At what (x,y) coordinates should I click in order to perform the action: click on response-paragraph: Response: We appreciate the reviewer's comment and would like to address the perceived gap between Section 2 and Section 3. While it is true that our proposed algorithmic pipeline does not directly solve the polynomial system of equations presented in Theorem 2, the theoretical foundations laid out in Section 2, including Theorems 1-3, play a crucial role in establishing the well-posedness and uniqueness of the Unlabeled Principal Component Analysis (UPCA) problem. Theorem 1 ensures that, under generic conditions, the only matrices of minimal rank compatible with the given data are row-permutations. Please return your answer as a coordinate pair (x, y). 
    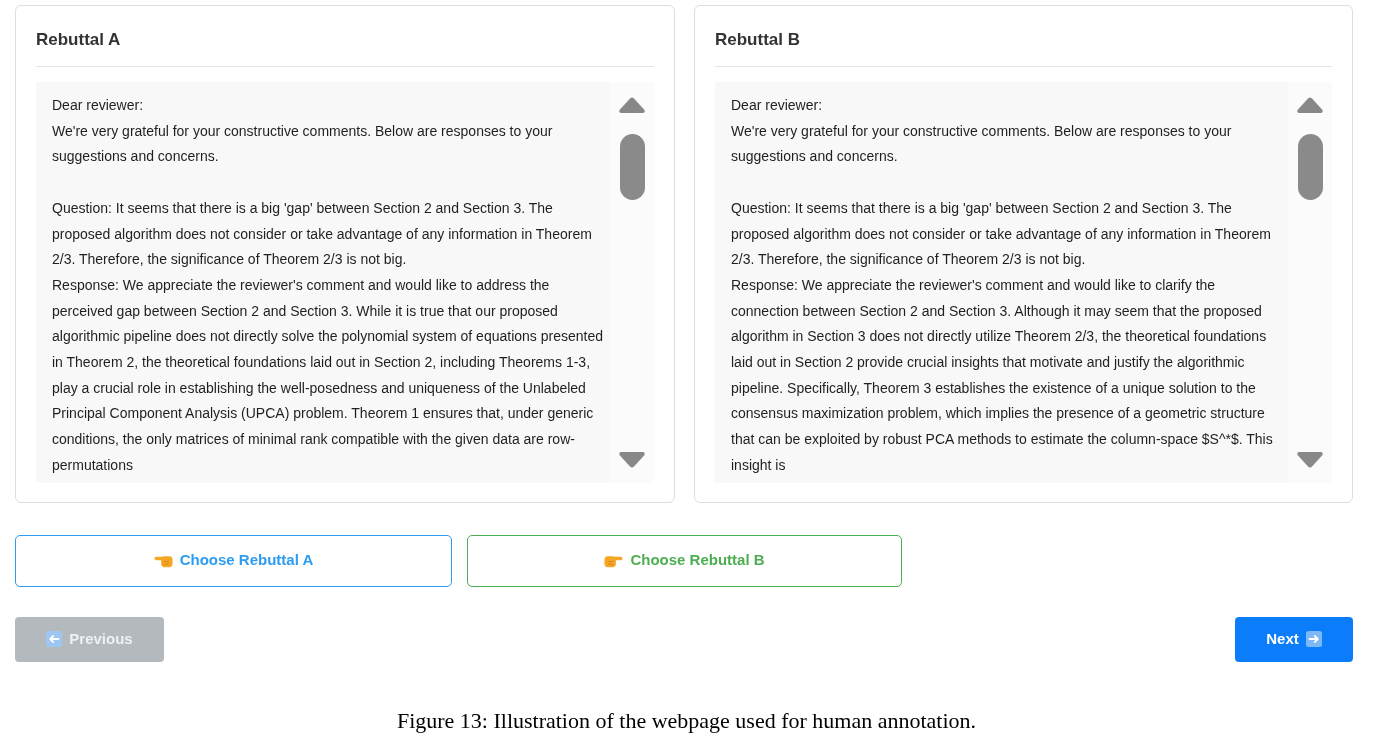
    Looking at the image, I should click on (328, 375).